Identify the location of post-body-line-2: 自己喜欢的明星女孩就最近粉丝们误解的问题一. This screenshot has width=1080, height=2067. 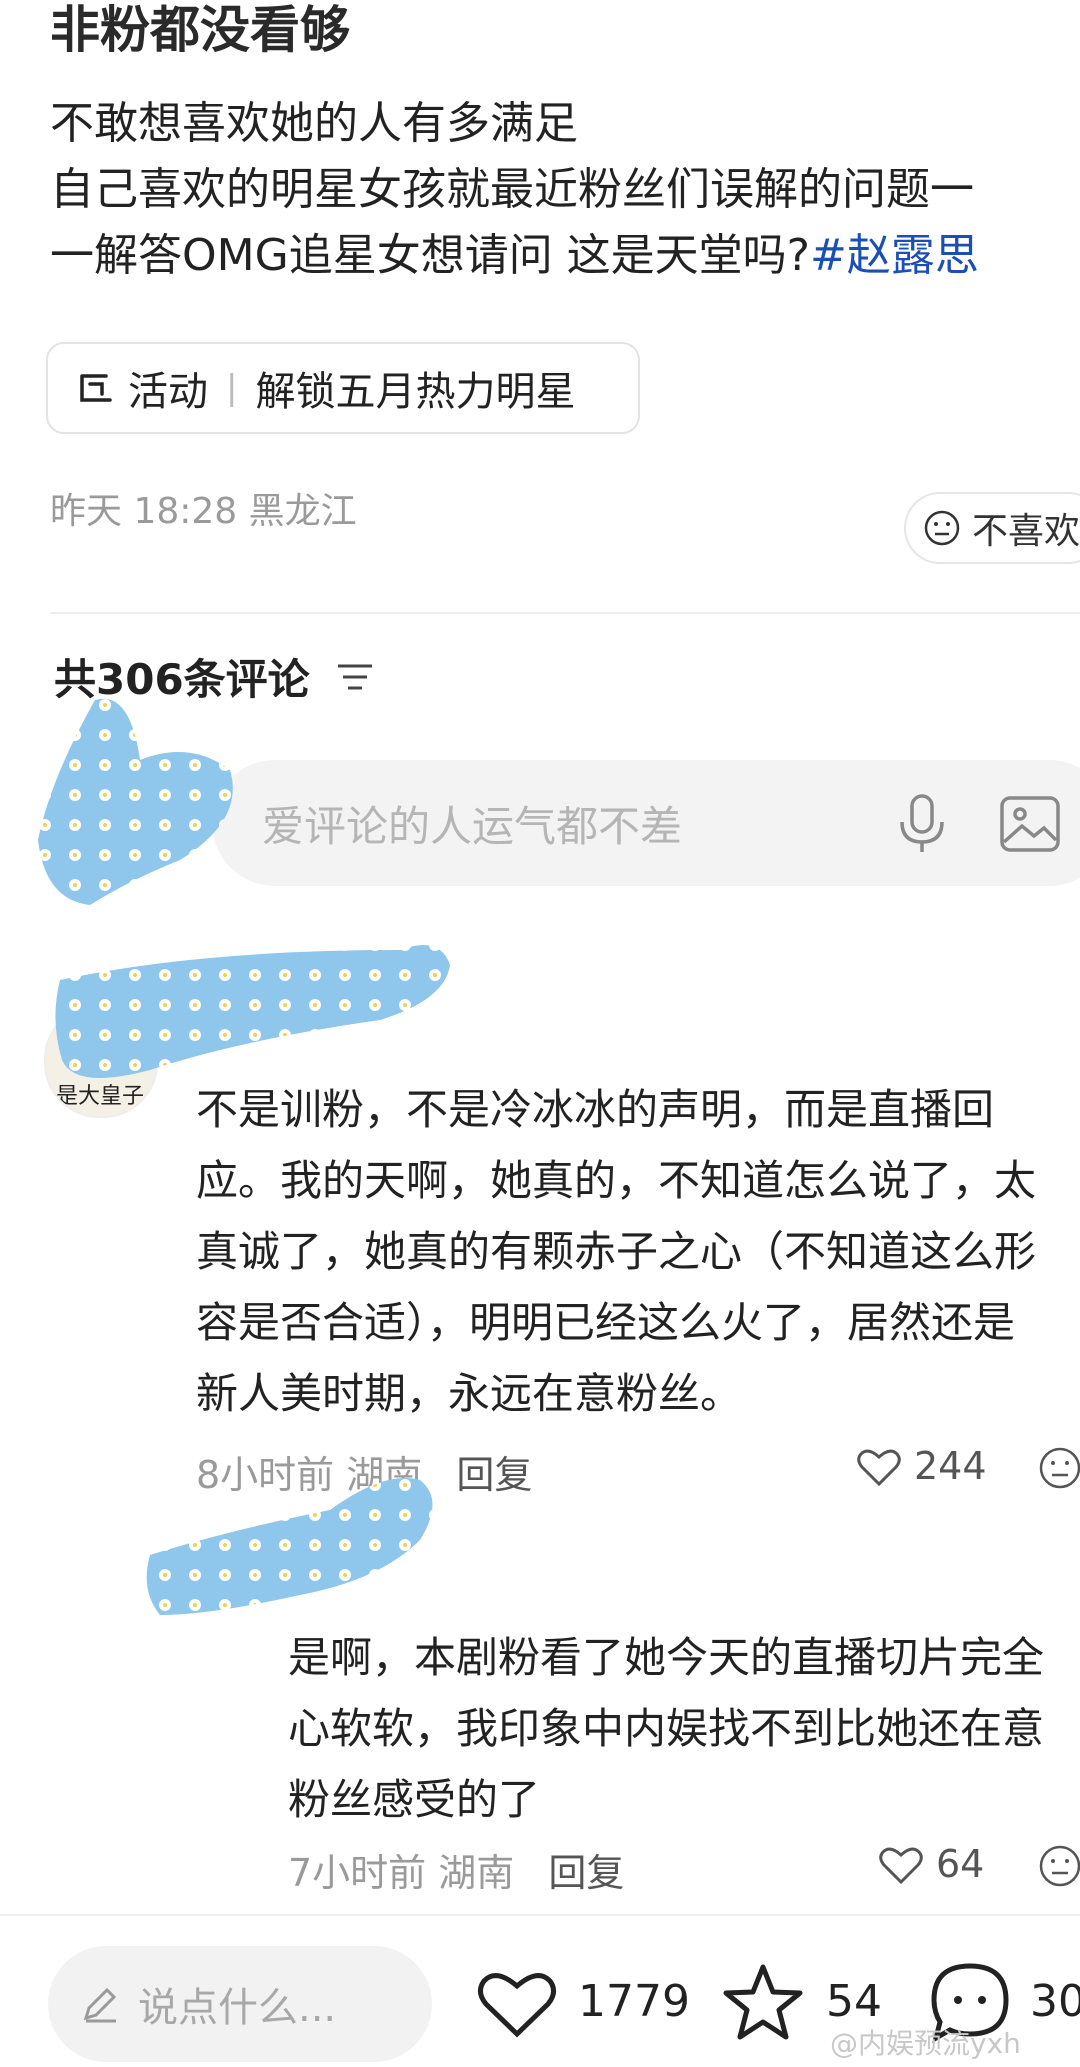
(512, 189).